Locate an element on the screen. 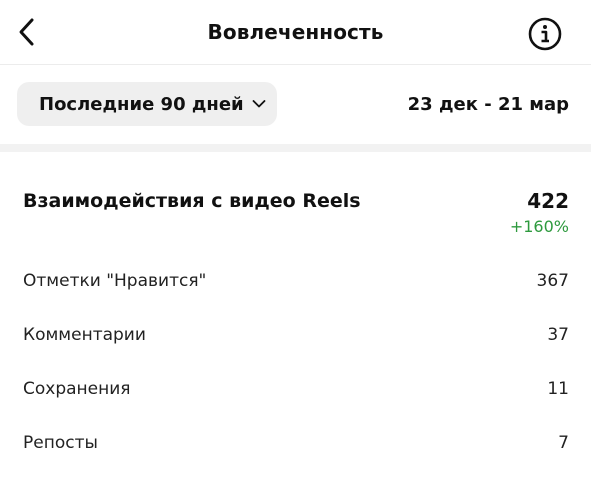 This screenshot has height=490, width=591. metric-value: 367 is located at coordinates (552, 281).